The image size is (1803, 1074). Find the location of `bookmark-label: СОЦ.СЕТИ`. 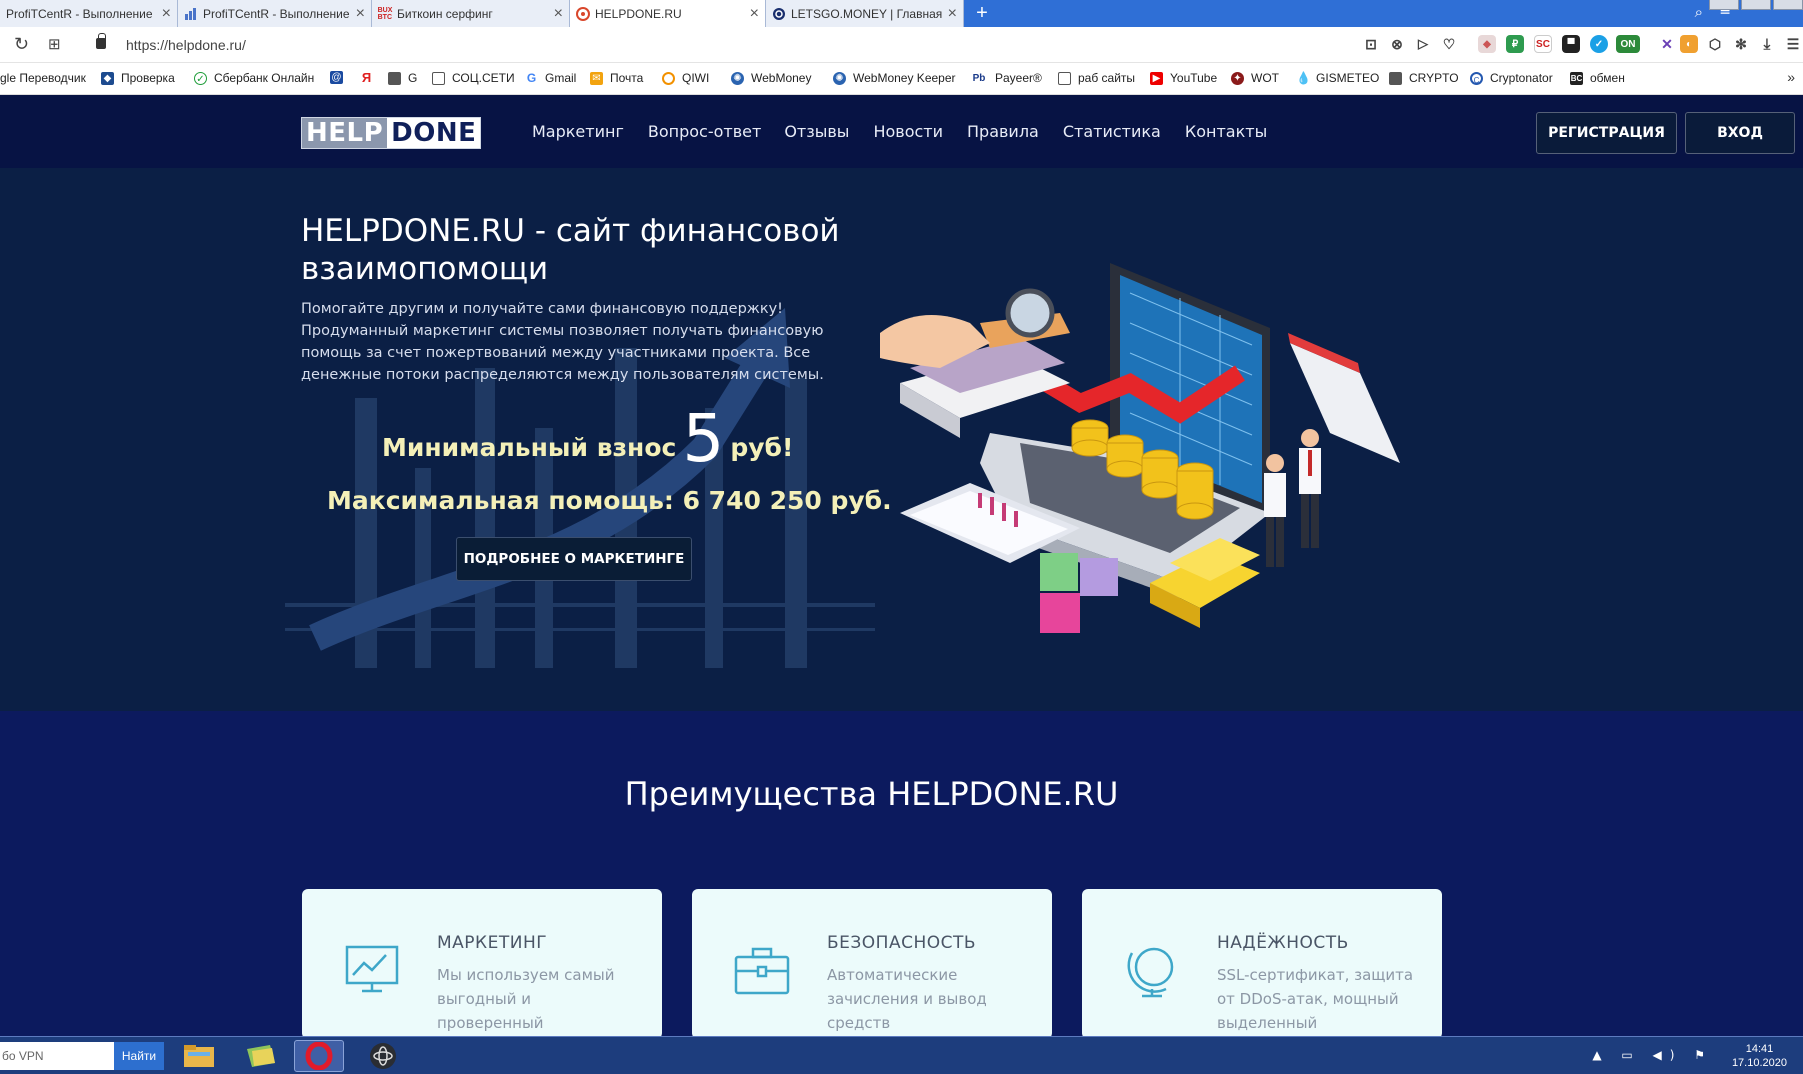

bookmark-label: СОЦ.СЕТИ is located at coordinates (483, 78).